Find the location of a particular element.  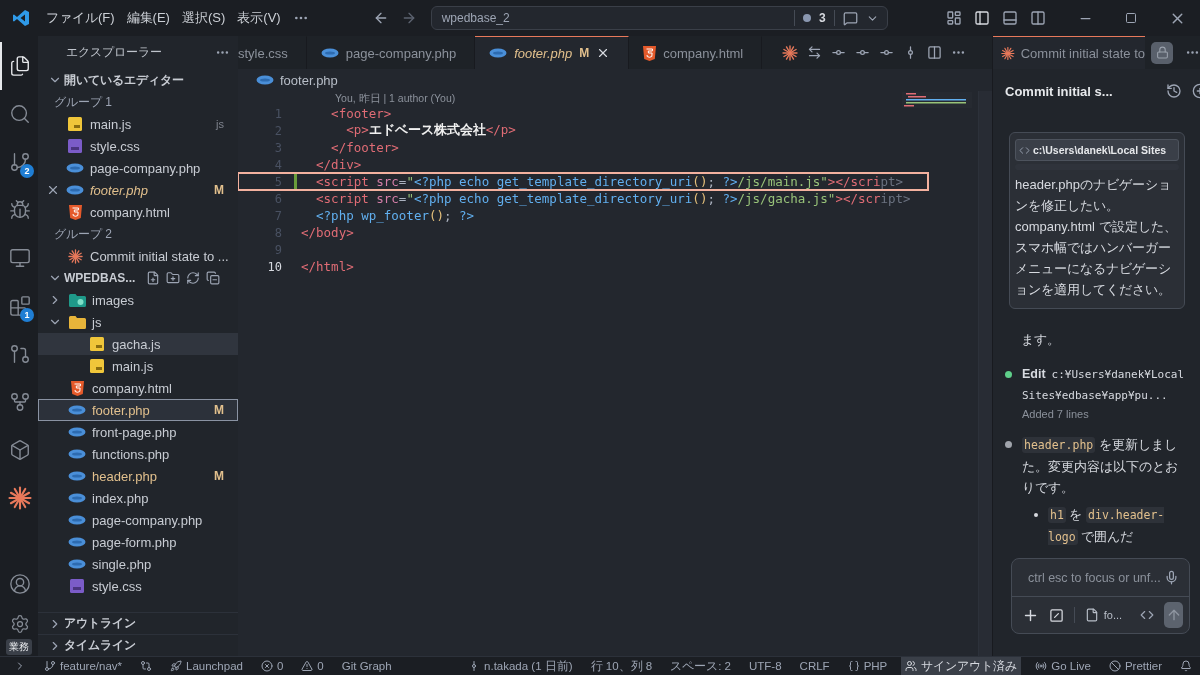

menu-item: ファイル(F) is located at coordinates (80, 18).